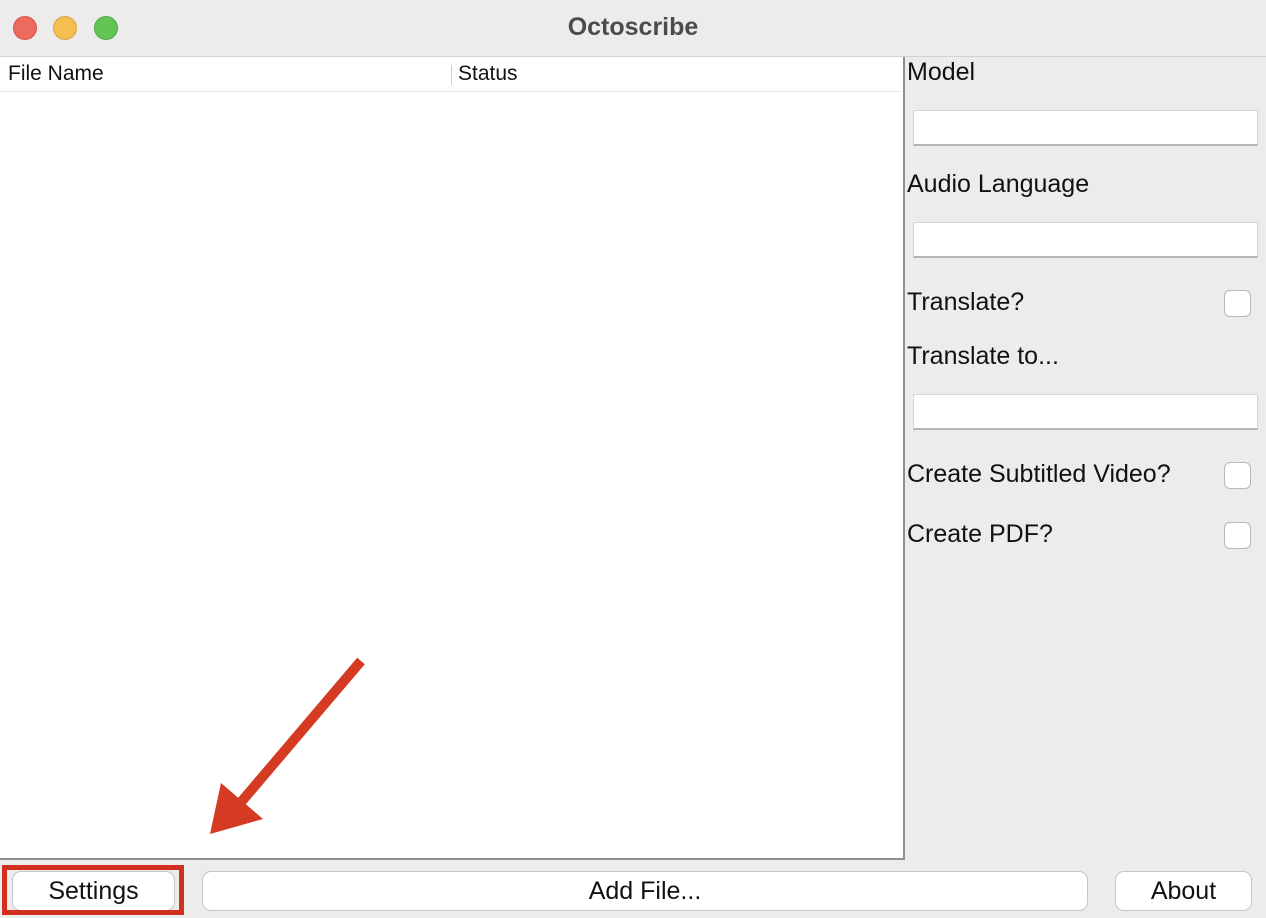 The height and width of the screenshot is (918, 1266). What do you see at coordinates (1085, 240) in the screenshot?
I see `audio-language-field` at bounding box center [1085, 240].